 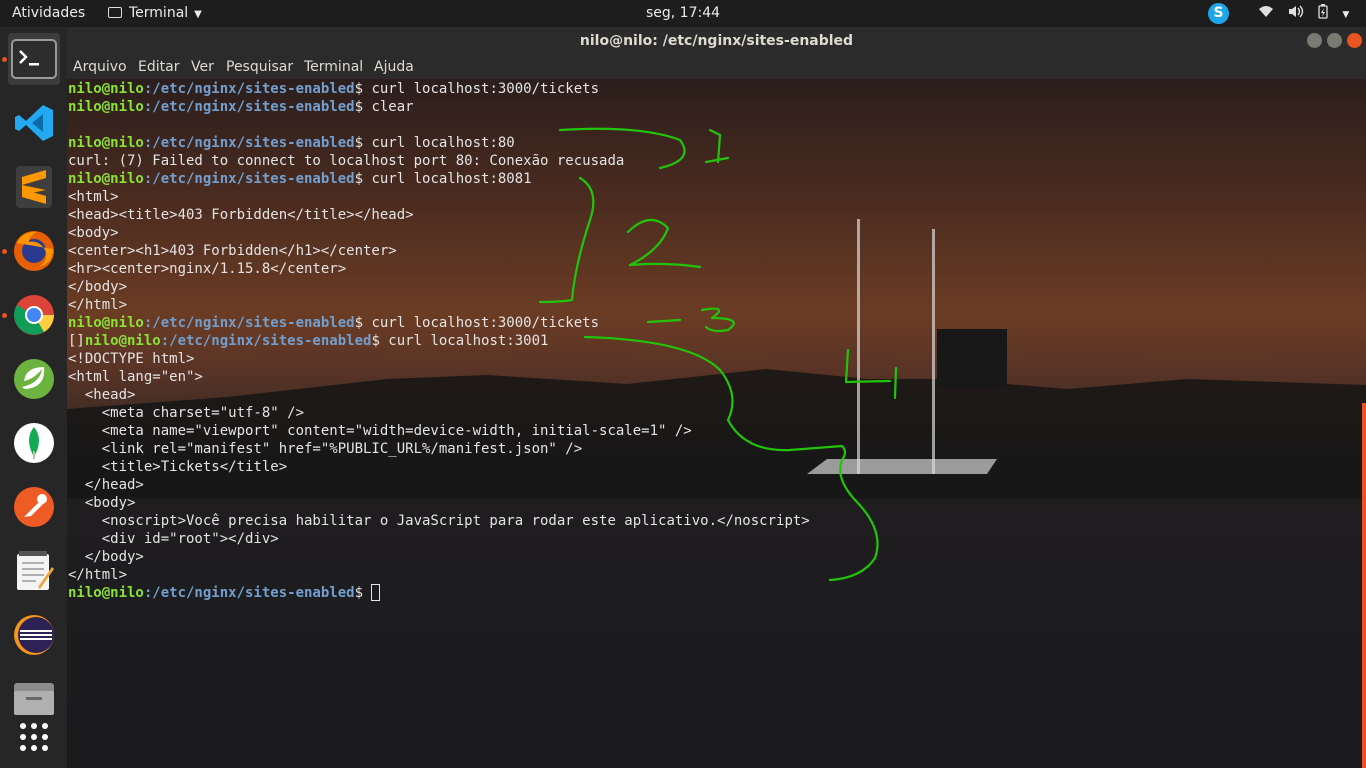 What do you see at coordinates (34, 507) in the screenshot?
I see `dock-postman` at bounding box center [34, 507].